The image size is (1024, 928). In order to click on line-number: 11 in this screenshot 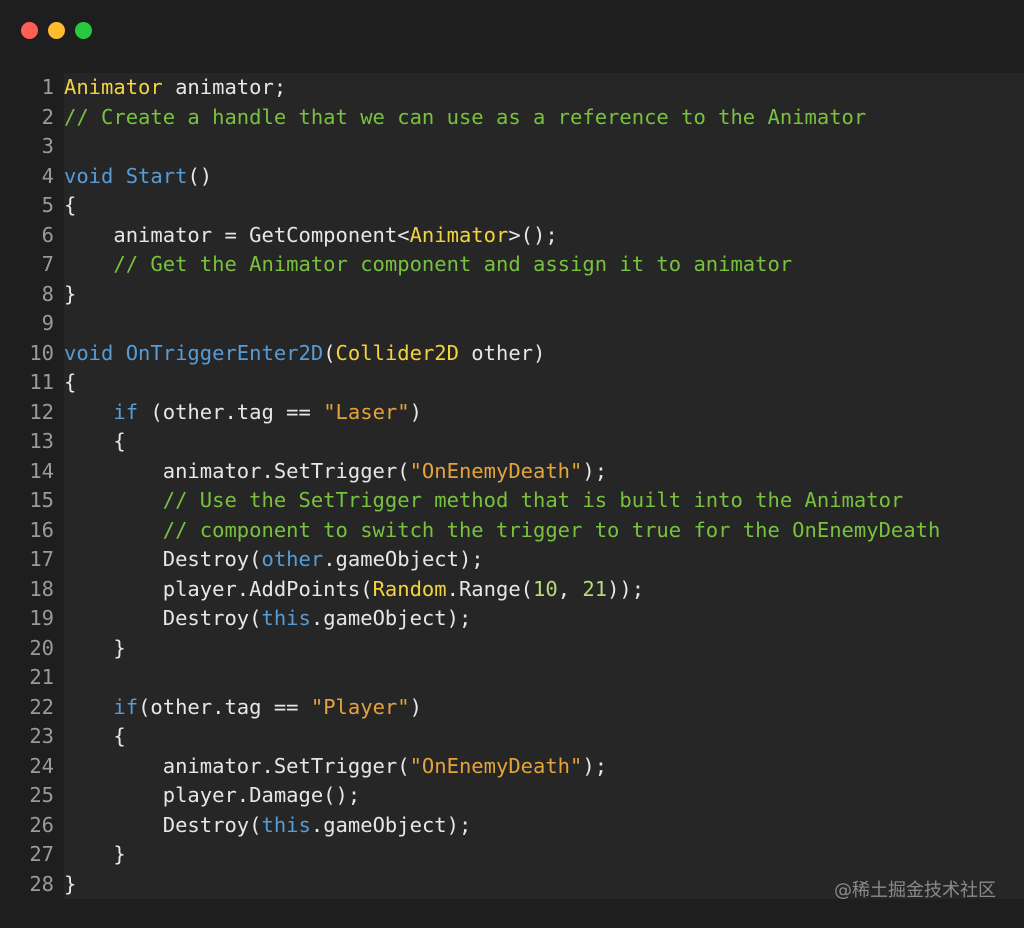, I will do `click(41, 382)`.